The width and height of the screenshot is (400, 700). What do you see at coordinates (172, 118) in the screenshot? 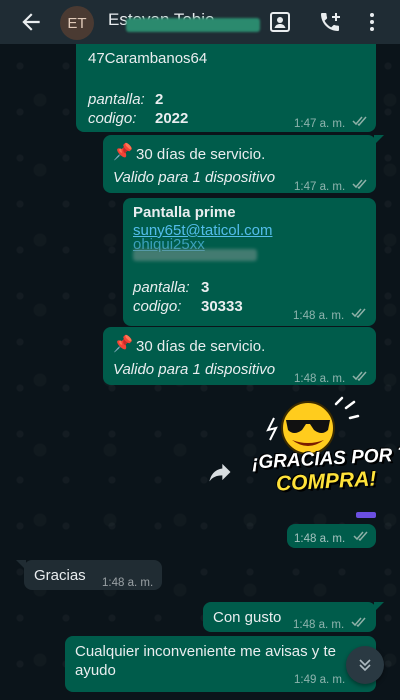
I see `codigo-value: 2022` at bounding box center [172, 118].